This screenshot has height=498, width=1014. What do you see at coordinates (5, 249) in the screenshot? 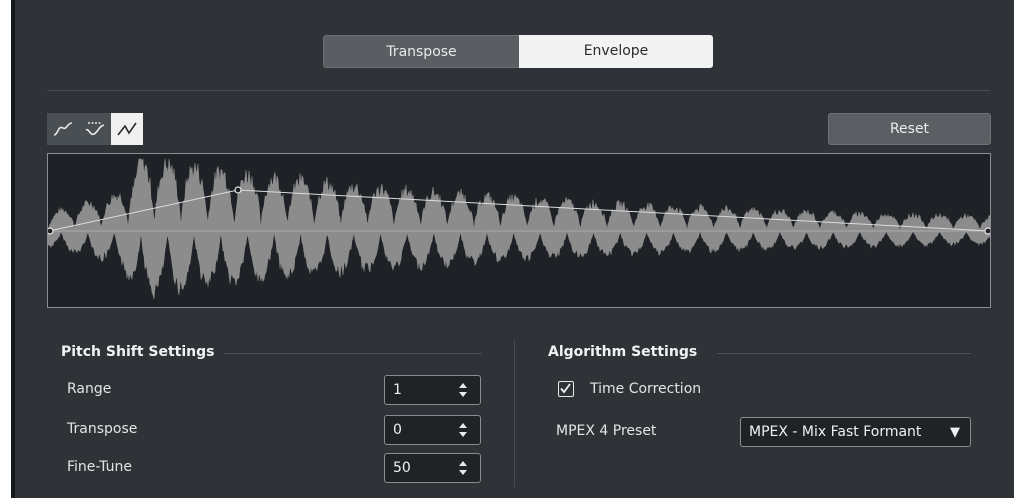
I see `window-edge` at bounding box center [5, 249].